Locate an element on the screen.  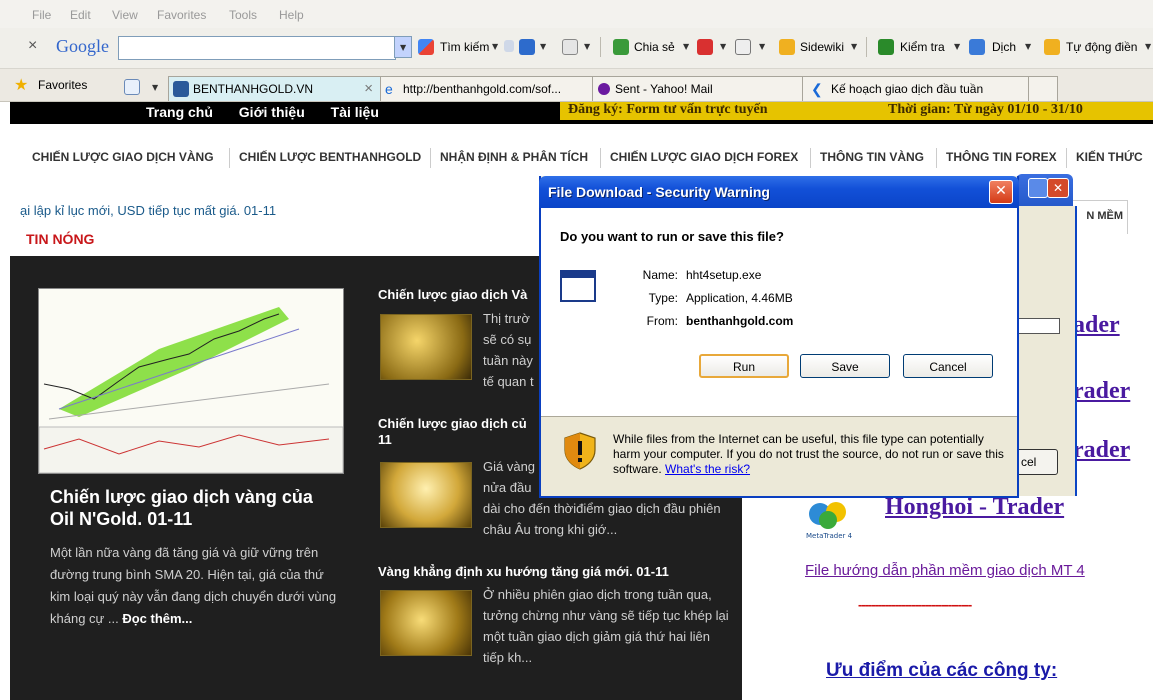
menu-thong-tin-forex: THÔNG TIN FOREX is located at coordinates (1001, 157).